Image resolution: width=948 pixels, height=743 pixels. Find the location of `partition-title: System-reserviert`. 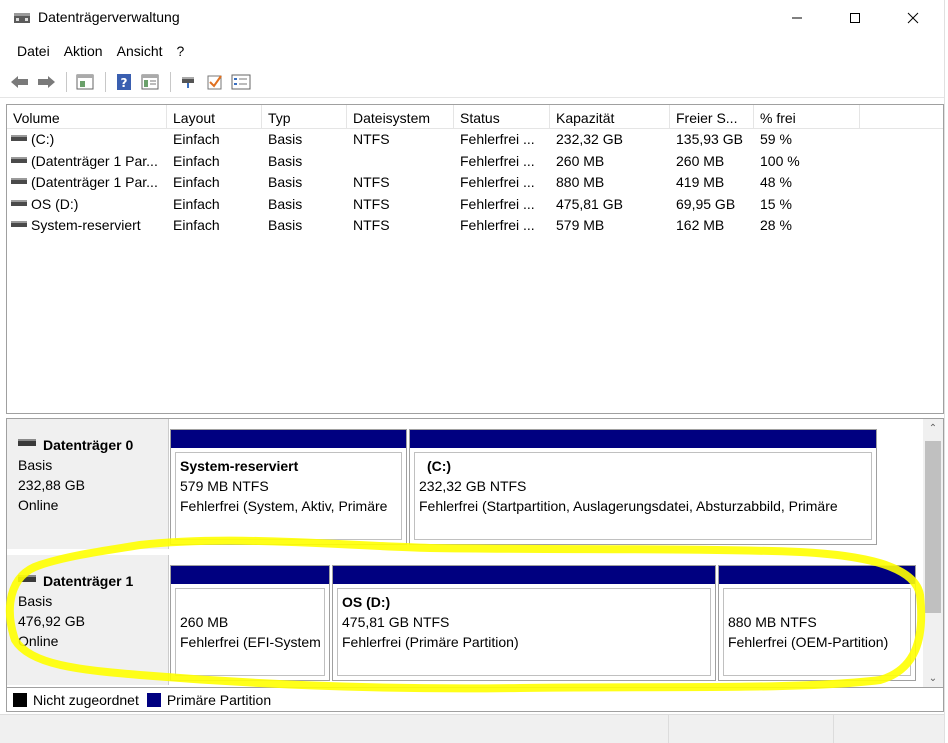

partition-title: System-reserviert is located at coordinates (239, 466).